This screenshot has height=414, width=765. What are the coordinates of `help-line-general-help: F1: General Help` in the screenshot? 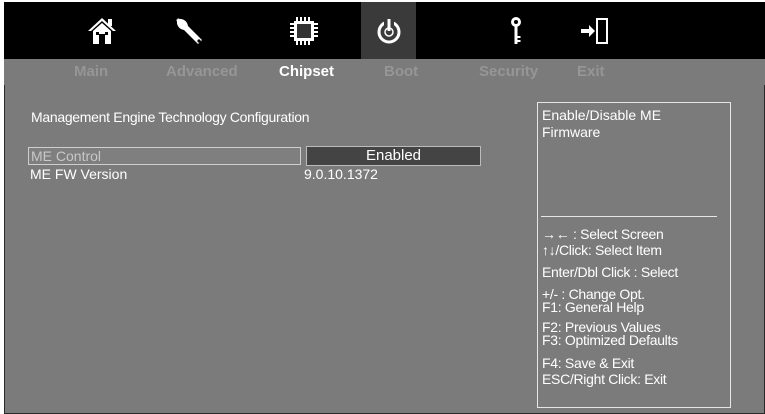 It's located at (593, 307).